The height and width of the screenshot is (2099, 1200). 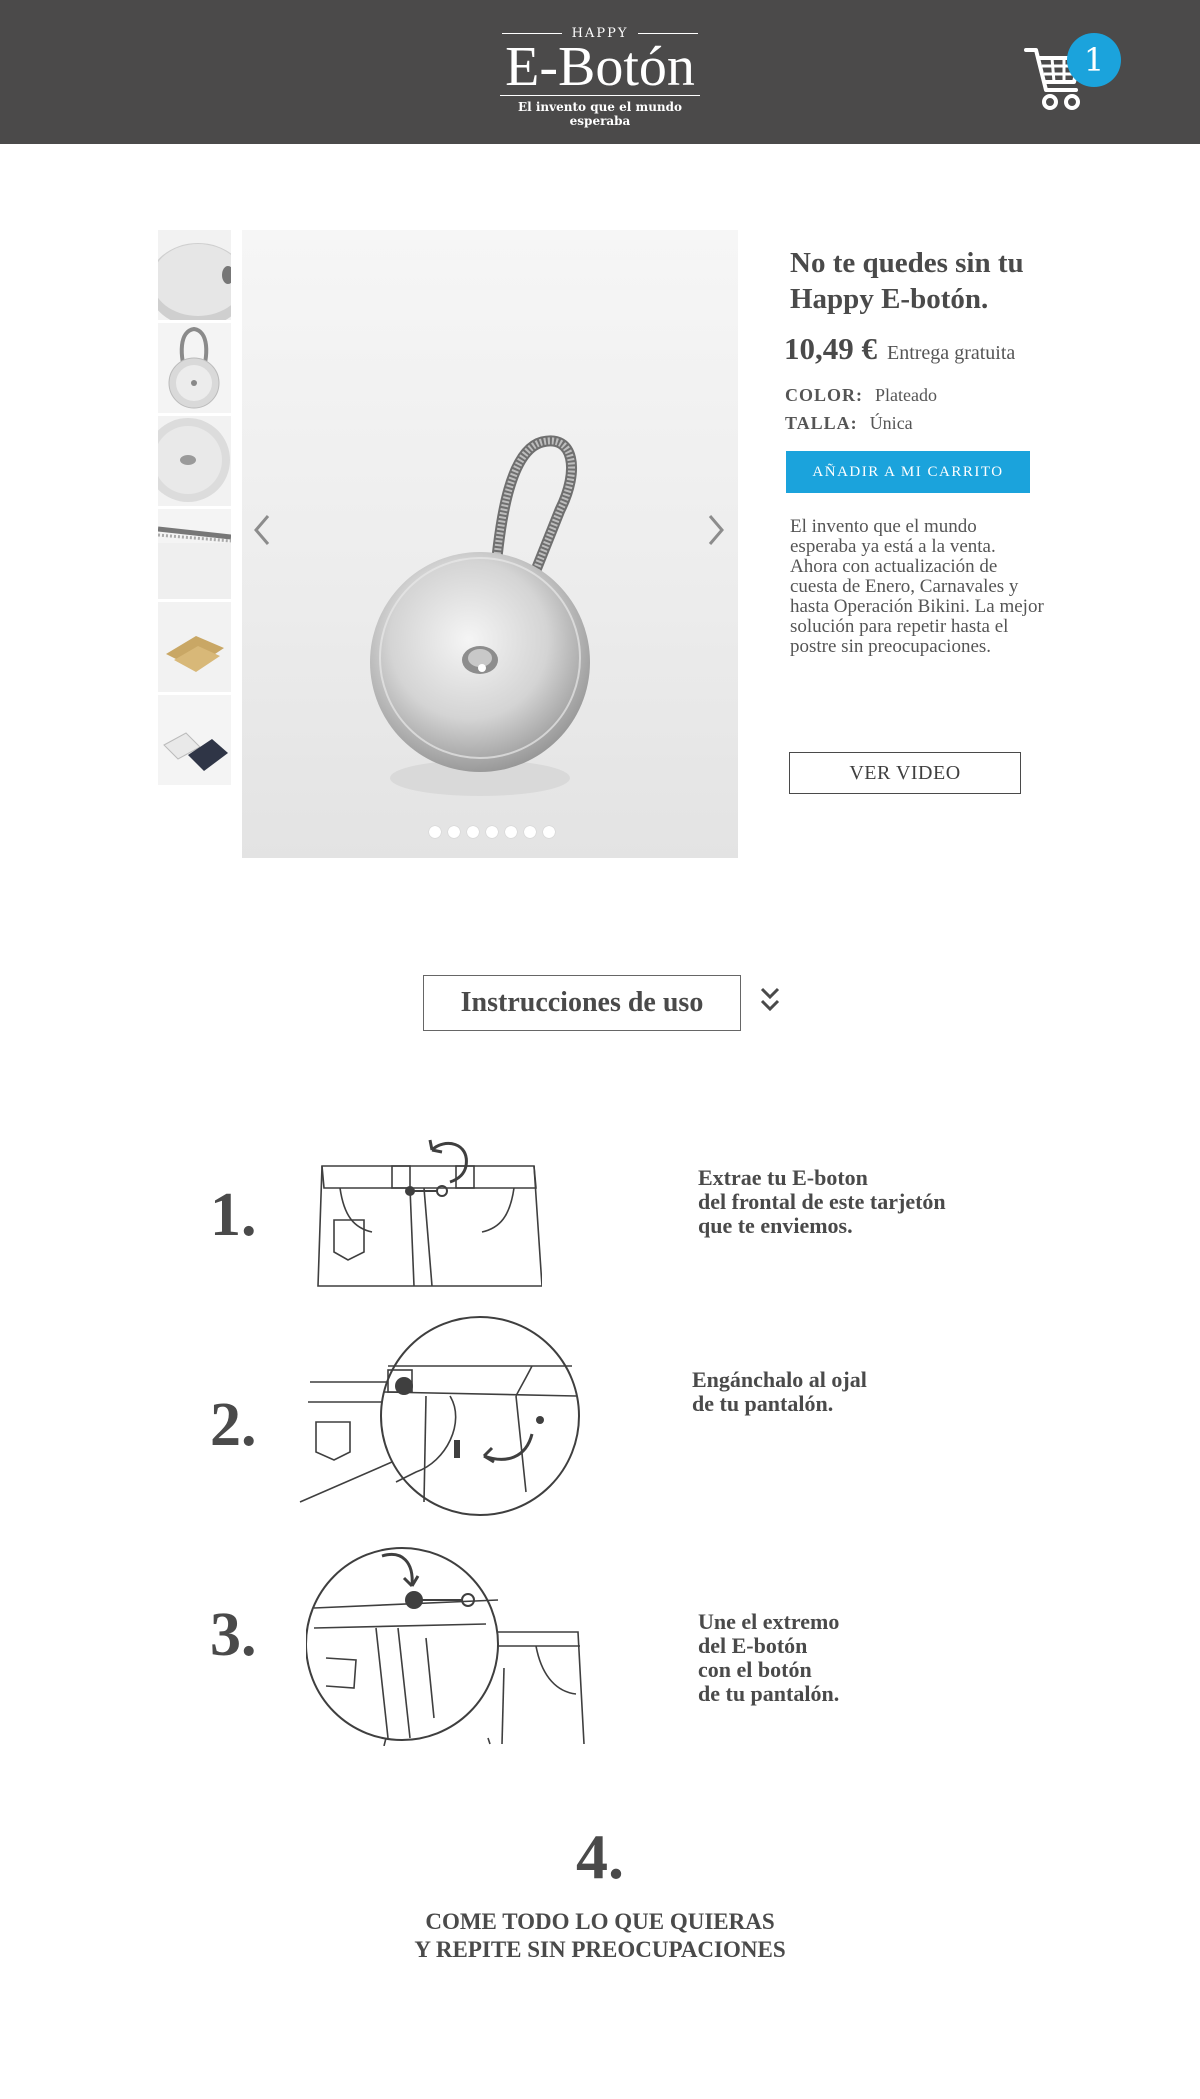 I want to click on product-price: 10,49 €, so click(x=830, y=348).